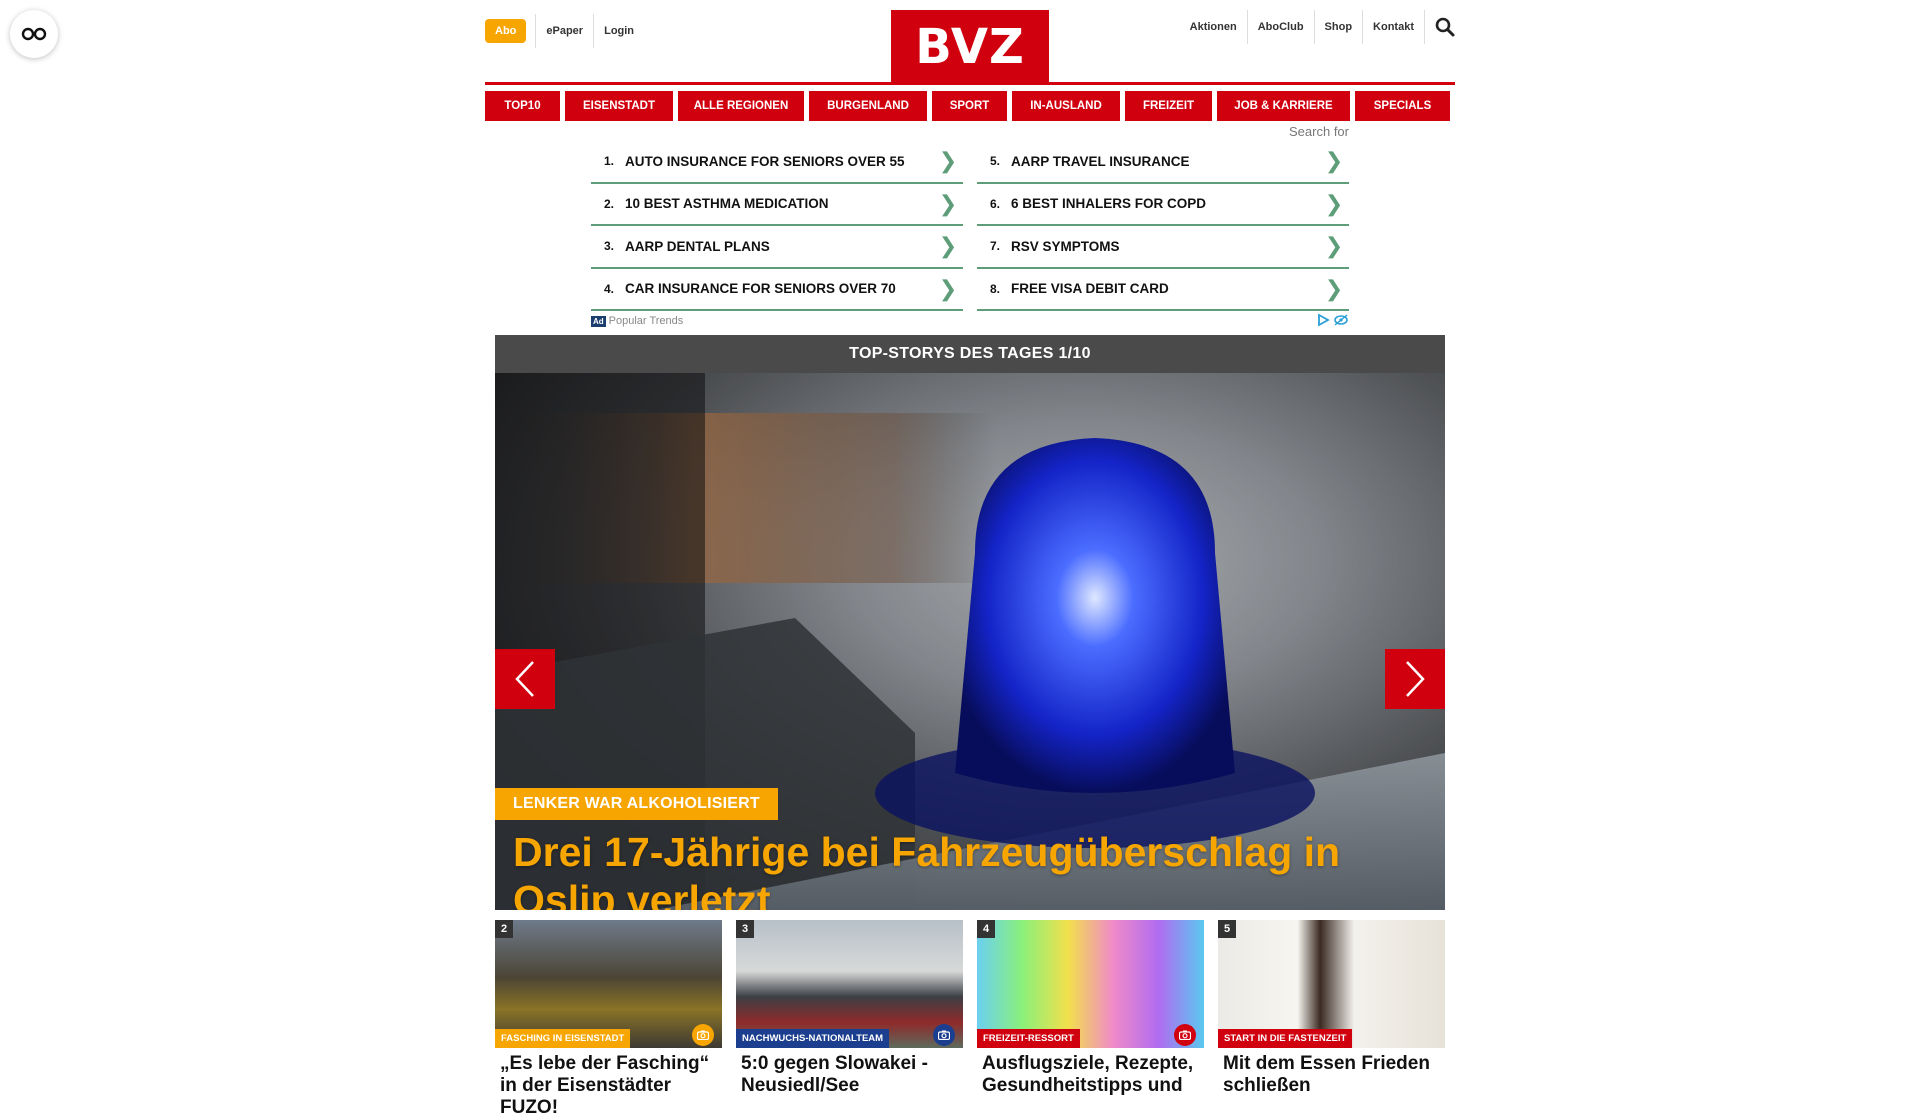 The image size is (1920, 1119). I want to click on story-image: 2 FASCHING IN EISENSTADT, so click(608, 984).